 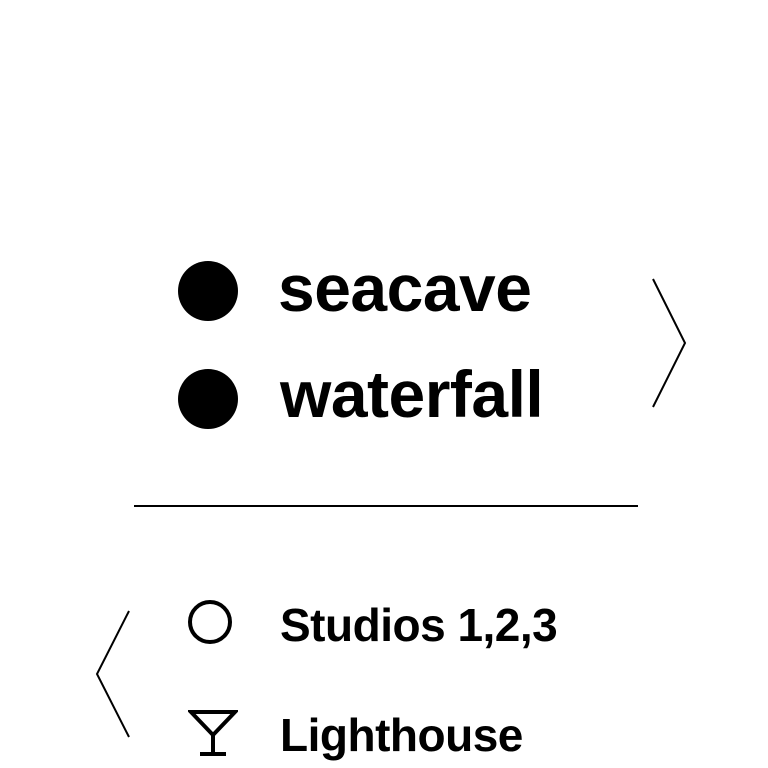 I want to click on cocktail-glass-icon, so click(x=213, y=733).